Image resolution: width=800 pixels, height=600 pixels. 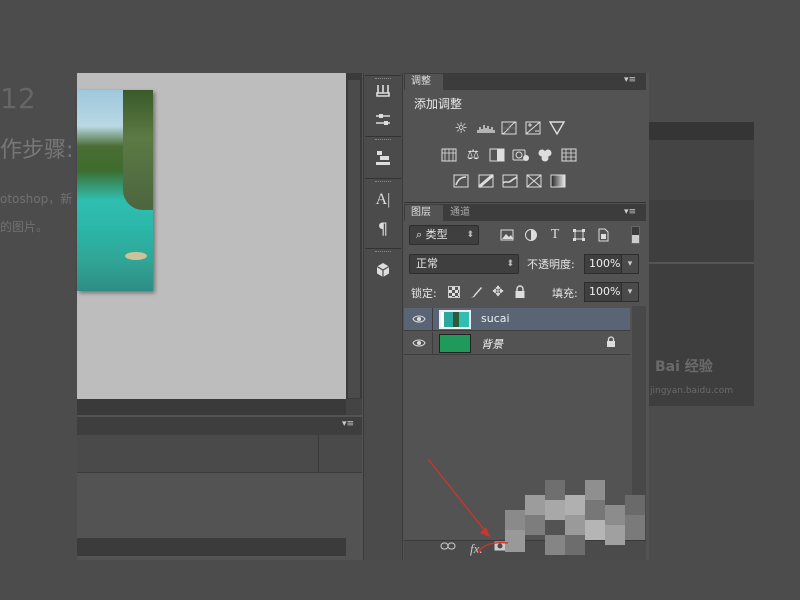 What do you see at coordinates (495, 318) in the screenshot?
I see `layer-name: sucai` at bounding box center [495, 318].